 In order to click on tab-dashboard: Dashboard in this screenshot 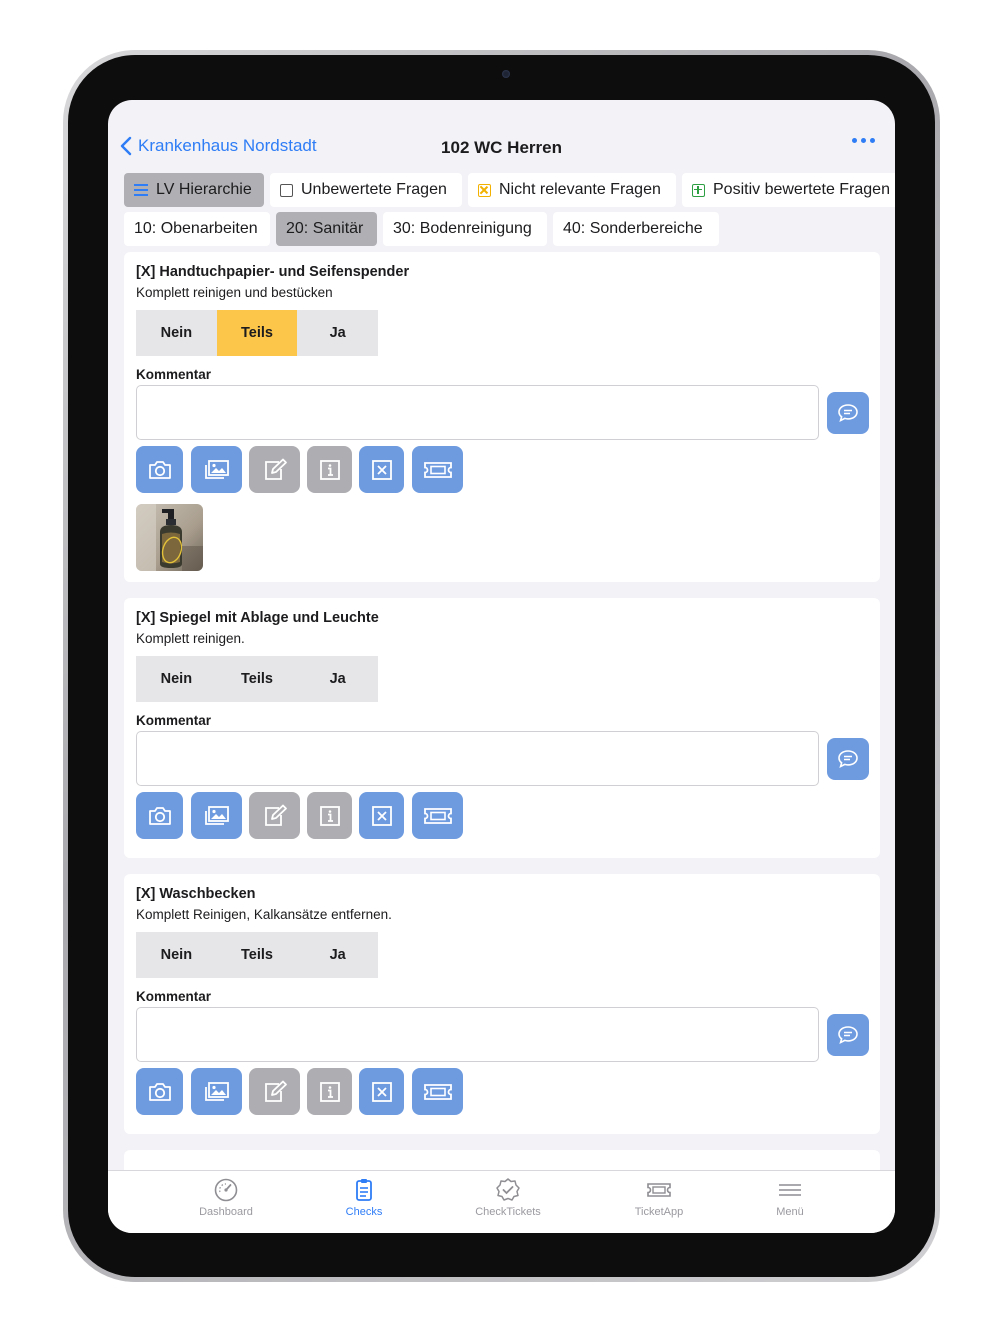, I will do `click(226, 1197)`.